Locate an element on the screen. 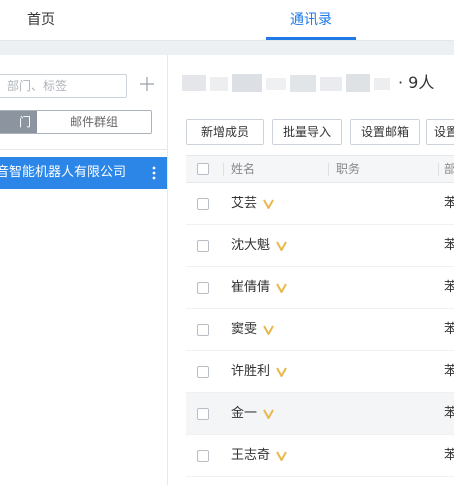 Image resolution: width=454 pixels, height=485 pixels. blurred-department-title is located at coordinates (286, 83).